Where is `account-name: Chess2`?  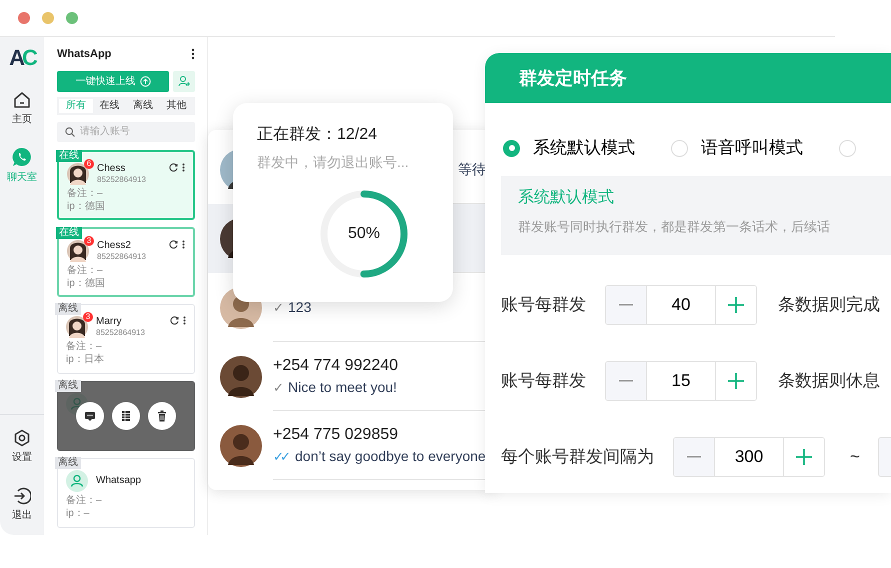 account-name: Chess2 is located at coordinates (114, 246).